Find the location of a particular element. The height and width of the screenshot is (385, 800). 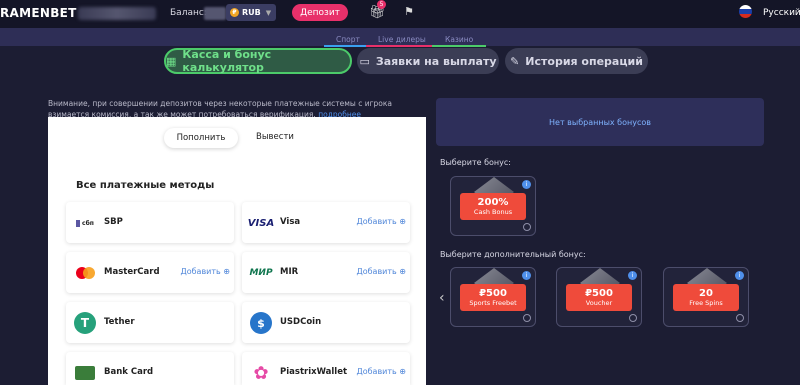

subnav-sport: Спорт is located at coordinates (348, 39).